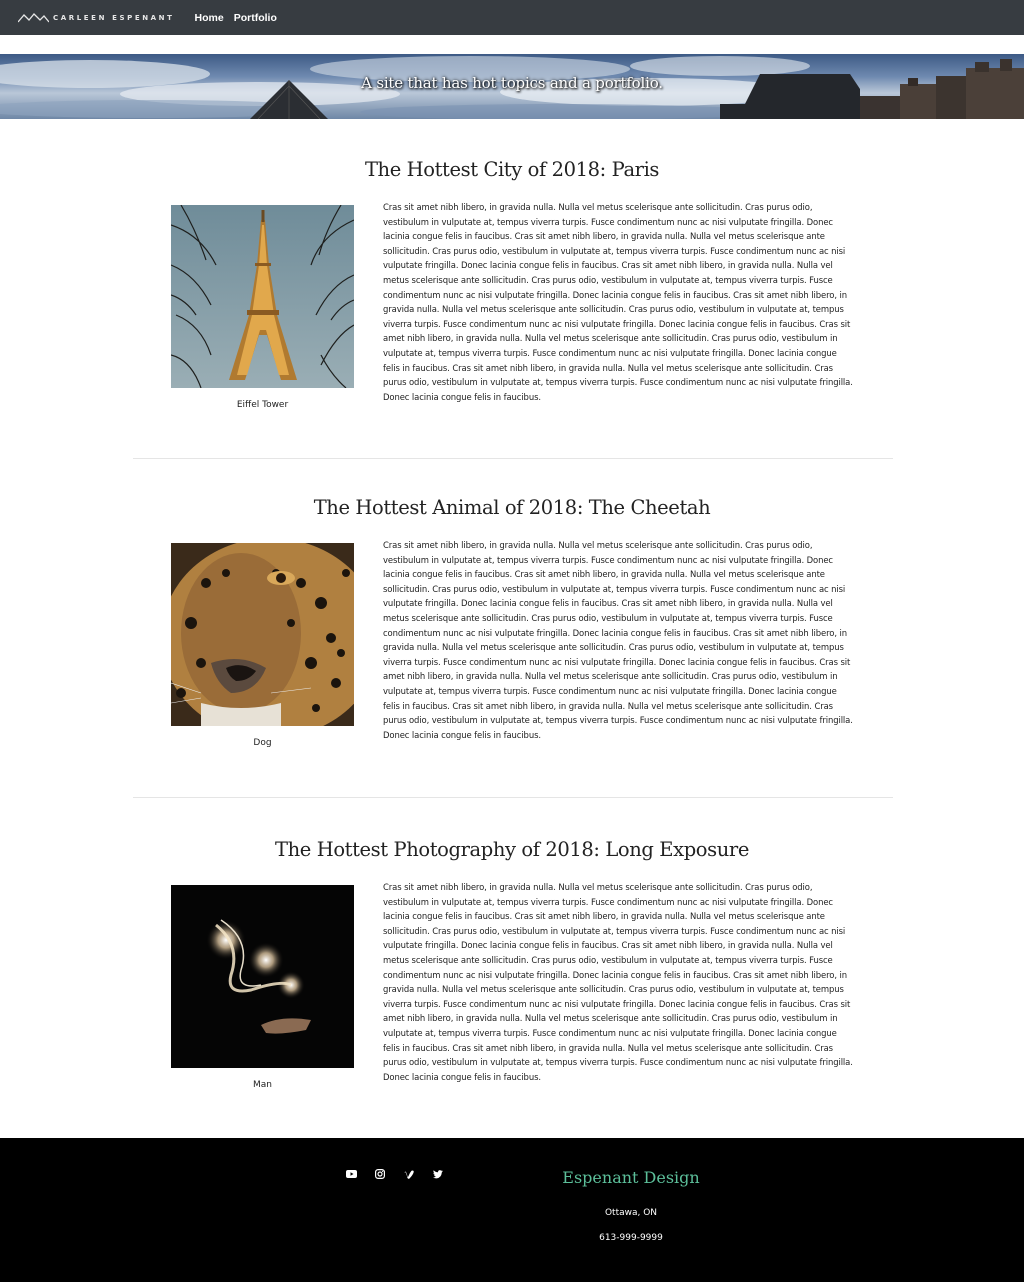 This screenshot has height=1282, width=1024. I want to click on vimeo-icon, so click(409, 1174).